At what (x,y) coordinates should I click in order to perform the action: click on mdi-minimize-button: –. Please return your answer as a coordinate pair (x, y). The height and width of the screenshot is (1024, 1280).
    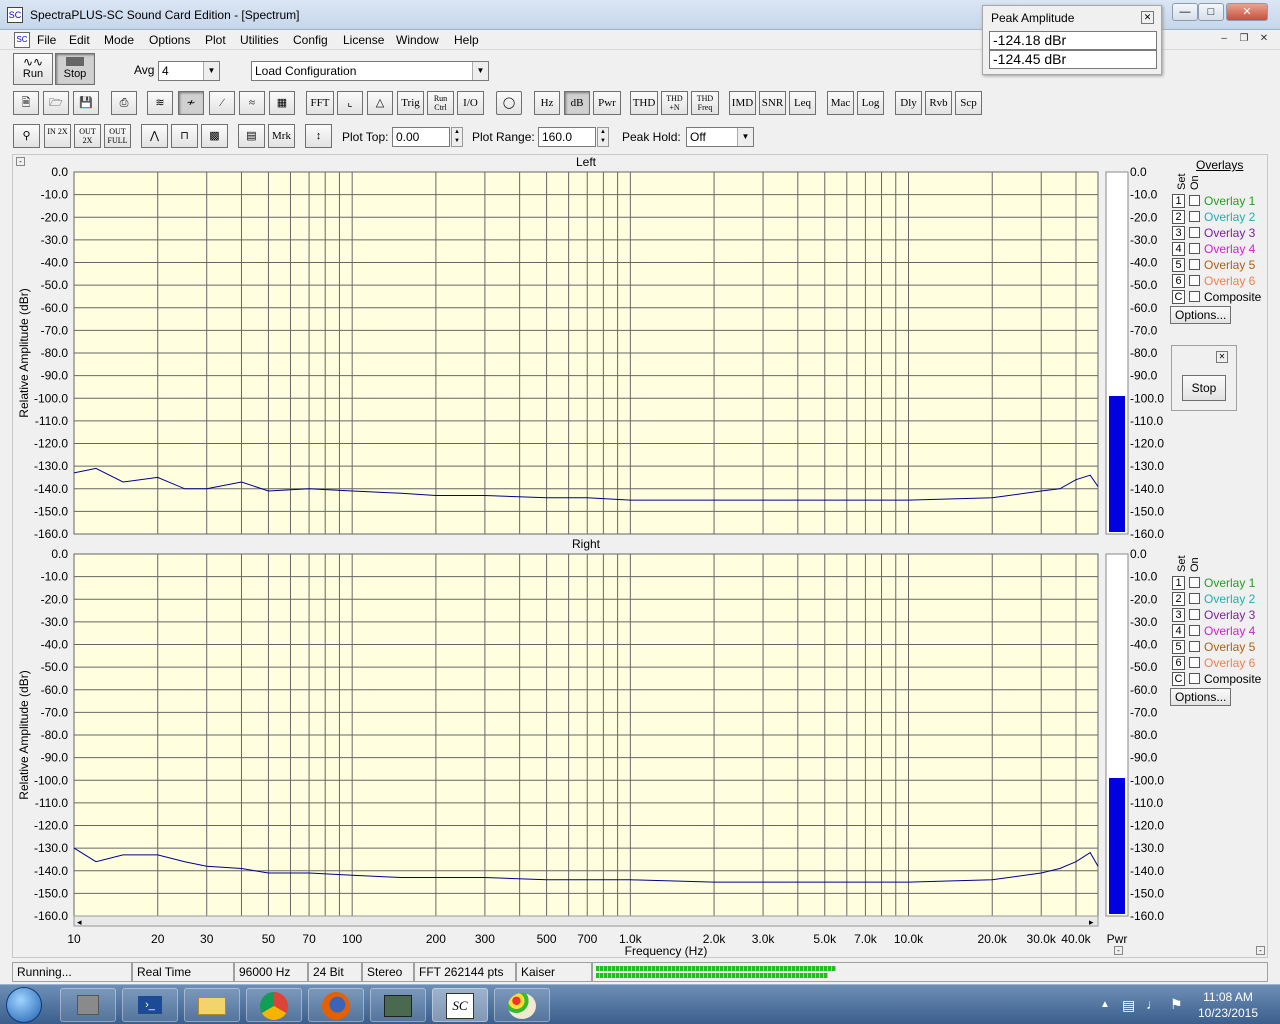
    Looking at the image, I should click on (1224, 40).